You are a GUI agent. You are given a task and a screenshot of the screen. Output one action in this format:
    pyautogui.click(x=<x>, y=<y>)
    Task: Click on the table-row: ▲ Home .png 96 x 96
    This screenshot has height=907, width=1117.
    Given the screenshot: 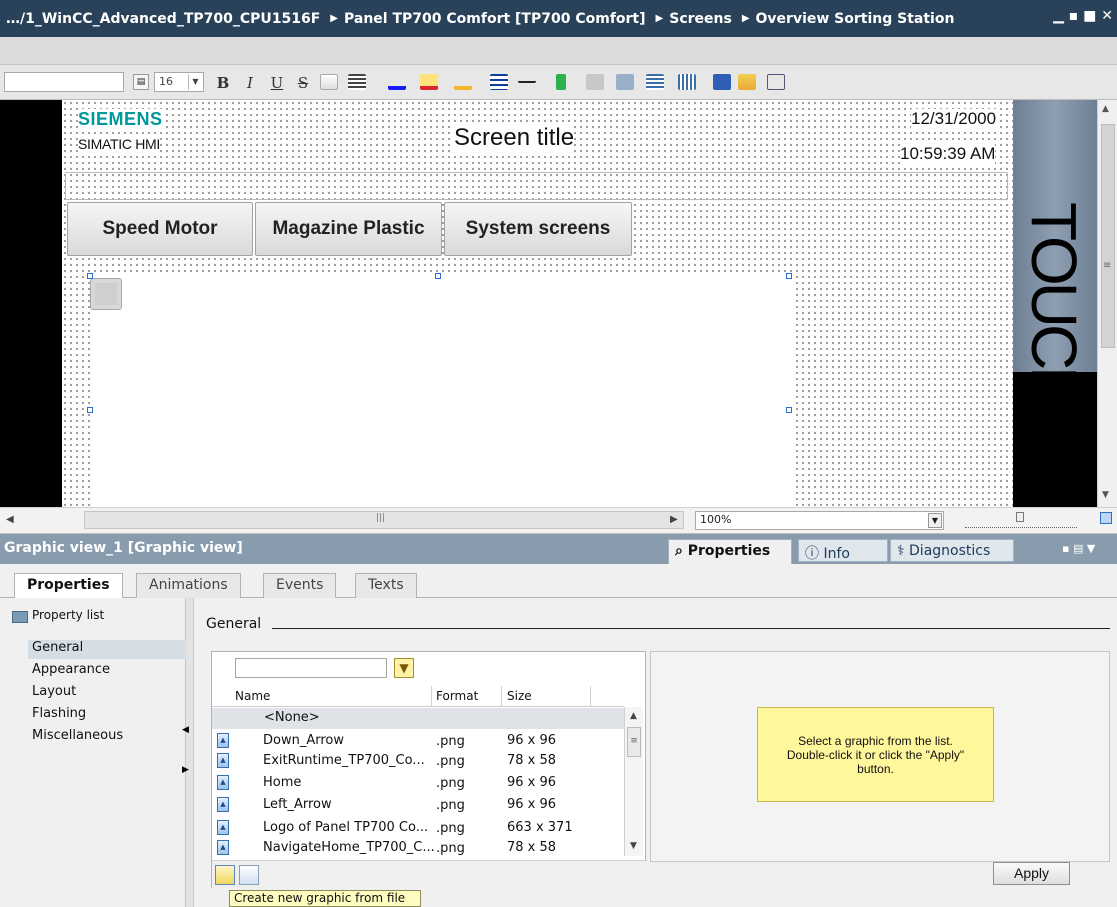 What is the action you would take?
    pyautogui.click(x=418, y=783)
    